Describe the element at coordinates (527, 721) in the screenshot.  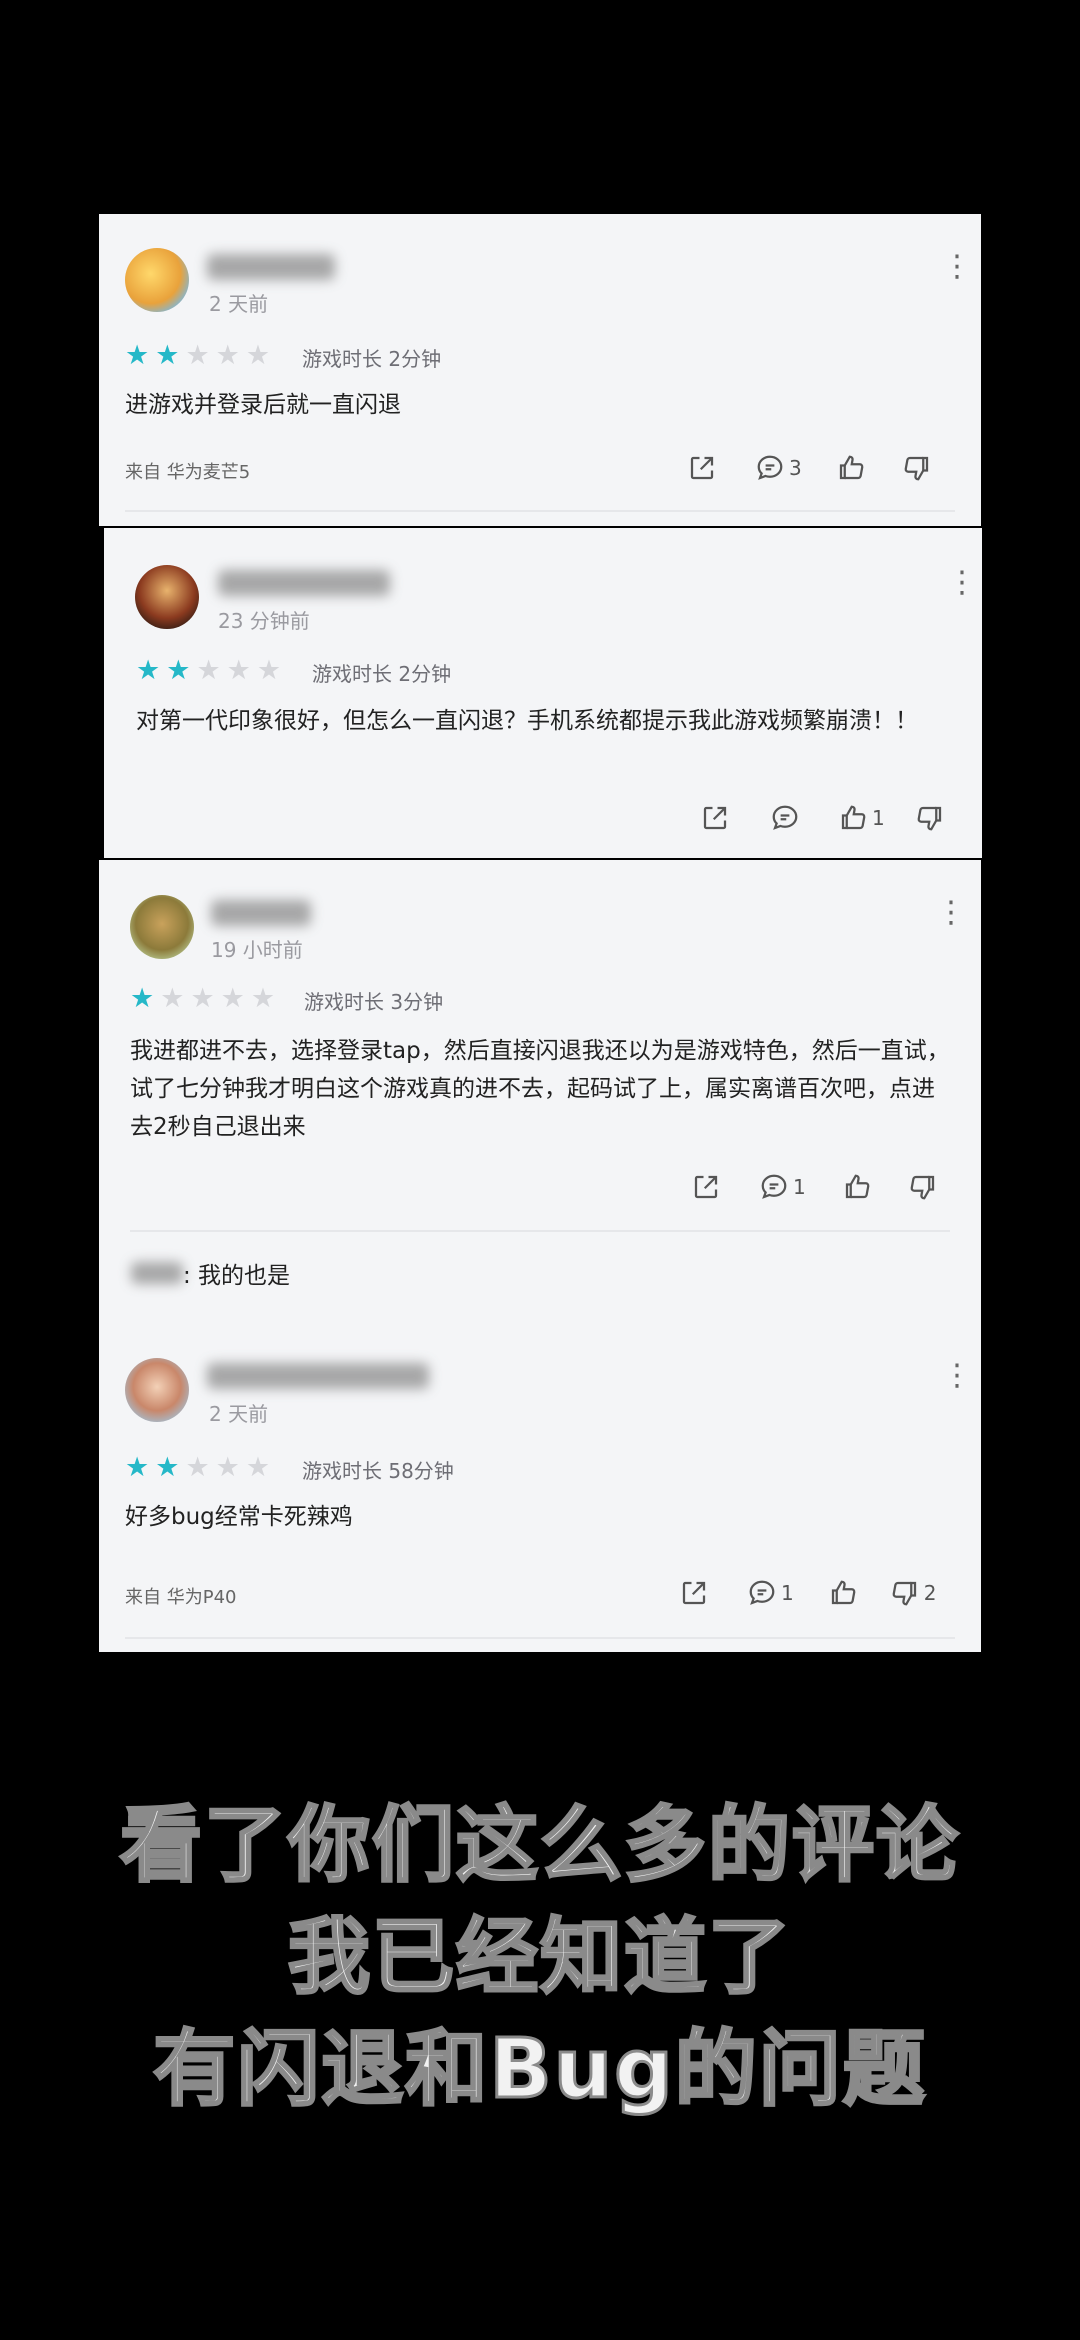
I see `review-text: 对第一代印象很好，但怎么一直闪退？手机系统都提示我此游戏频繁崩溃！！` at that location.